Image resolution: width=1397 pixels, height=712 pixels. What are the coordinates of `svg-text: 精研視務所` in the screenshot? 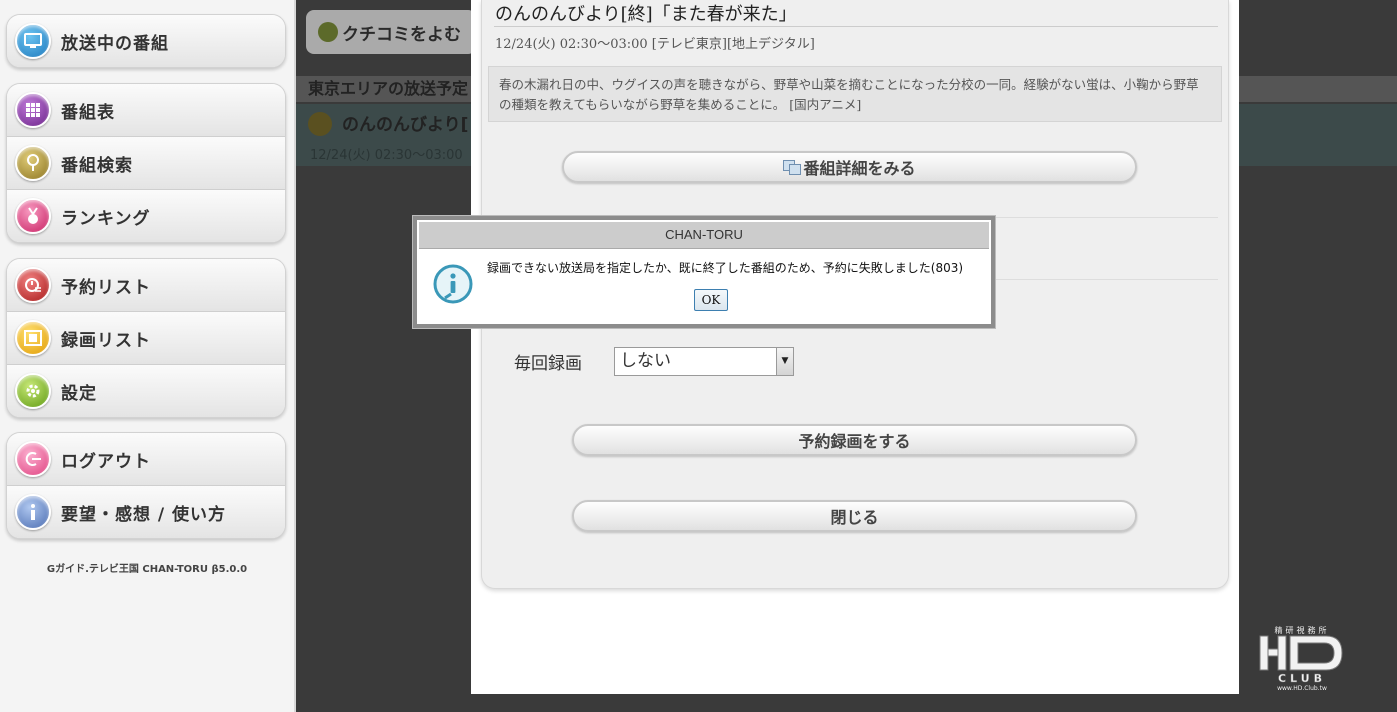 It's located at (1302, 630).